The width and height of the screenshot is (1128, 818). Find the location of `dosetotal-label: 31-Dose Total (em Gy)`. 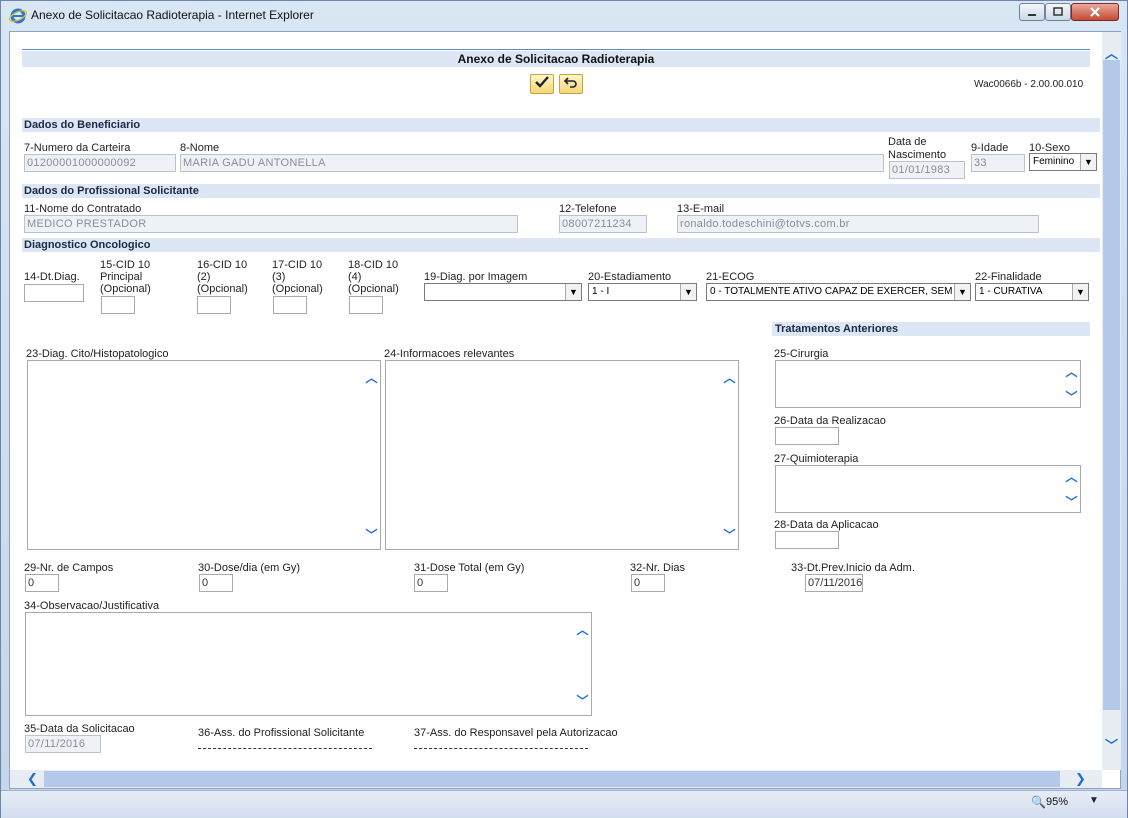

dosetotal-label: 31-Dose Total (em Gy) is located at coordinates (469, 568).